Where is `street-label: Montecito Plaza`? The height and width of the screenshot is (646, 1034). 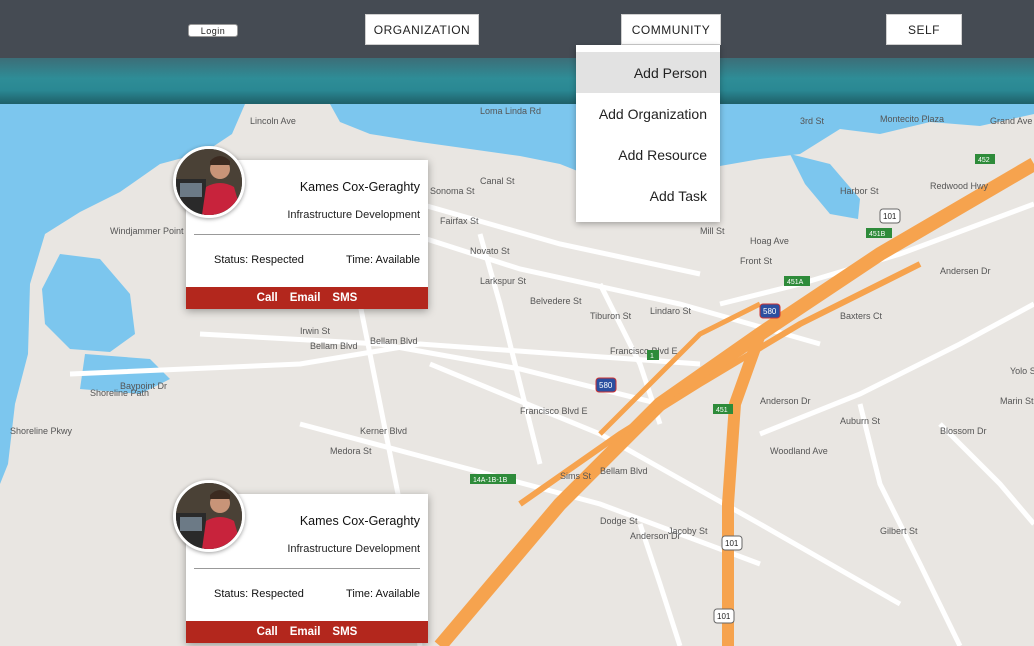 street-label: Montecito Plaza is located at coordinates (912, 119).